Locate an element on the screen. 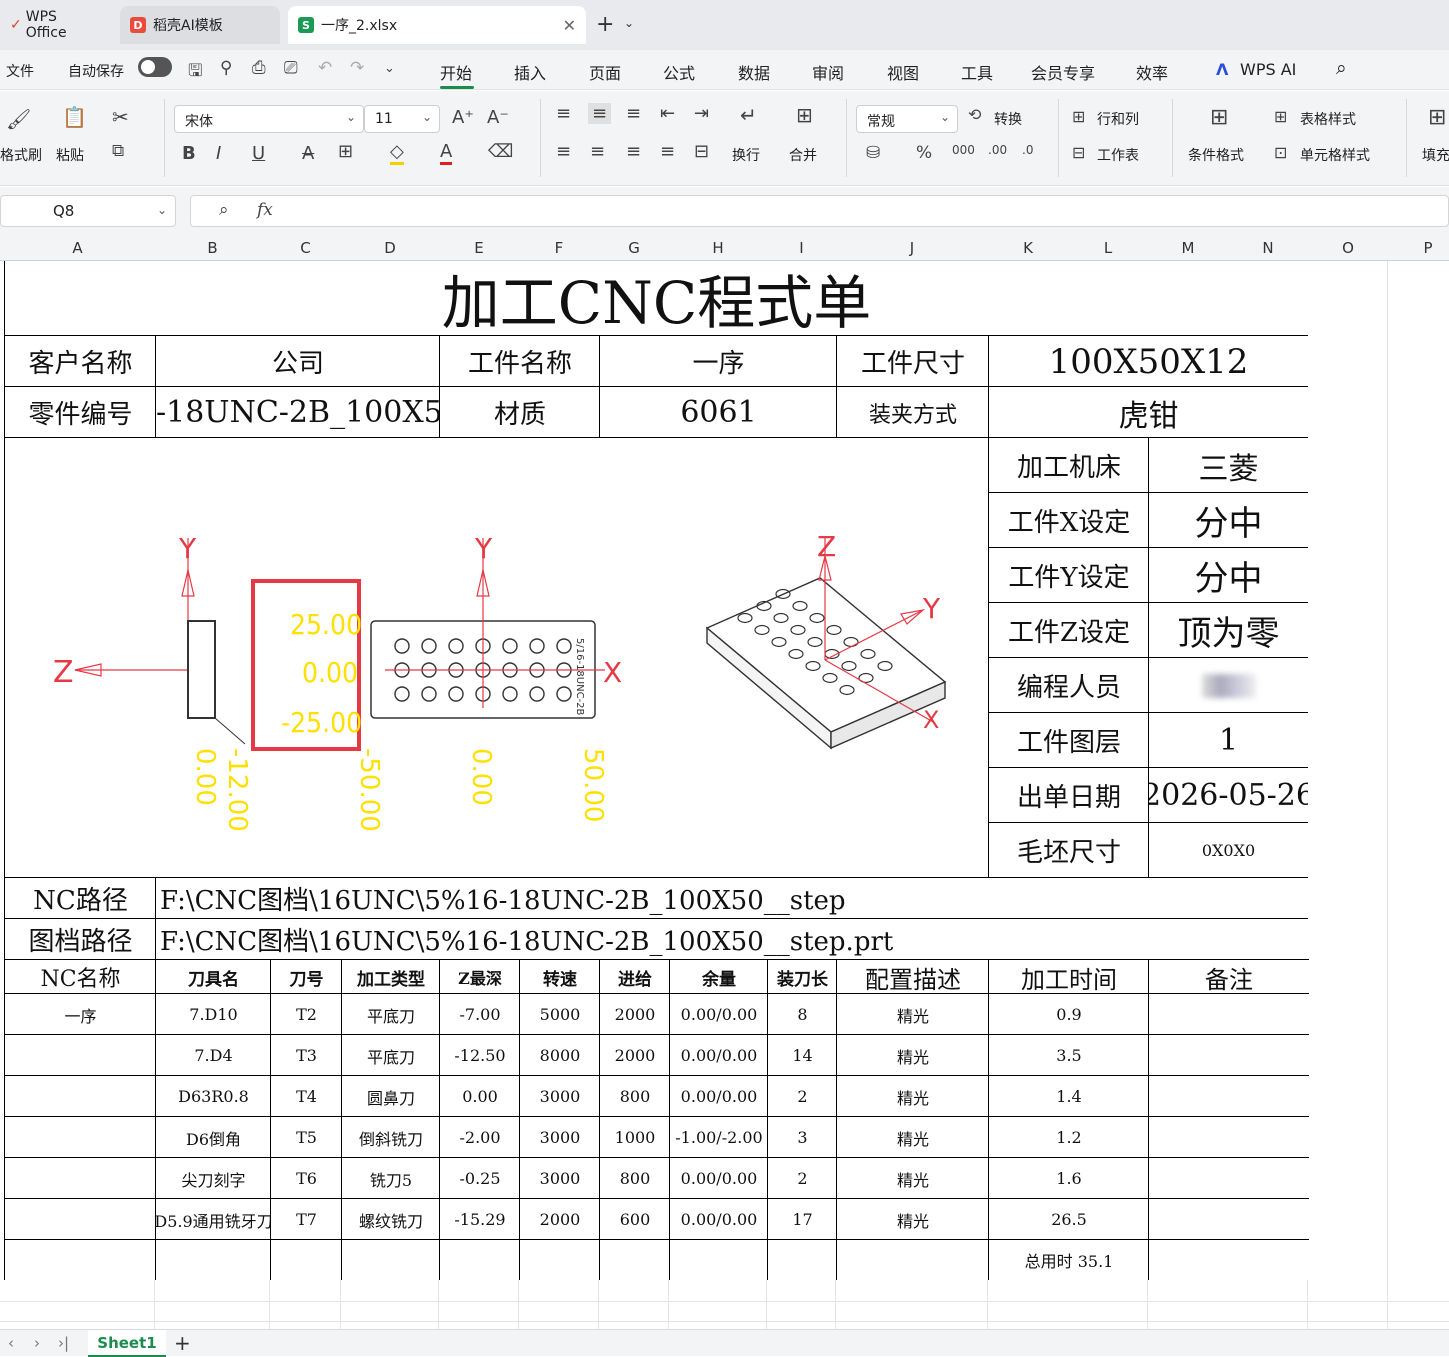  print-icon: ⎙ is located at coordinates (259, 68).